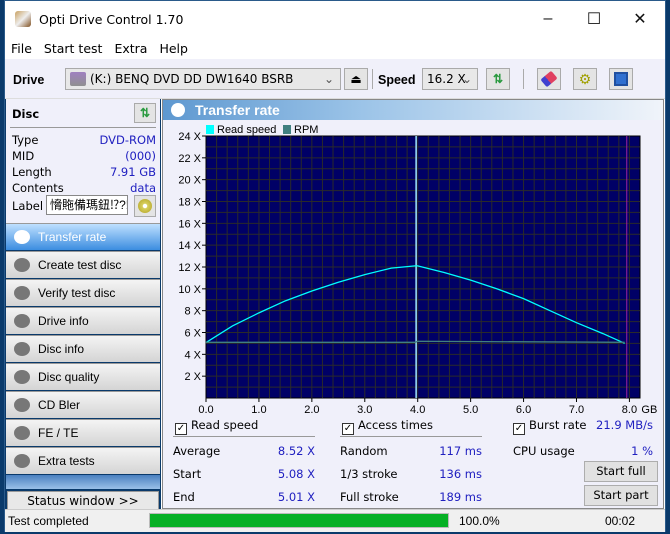 This screenshot has height=534, width=670. I want to click on close-button: ✕, so click(640, 19).